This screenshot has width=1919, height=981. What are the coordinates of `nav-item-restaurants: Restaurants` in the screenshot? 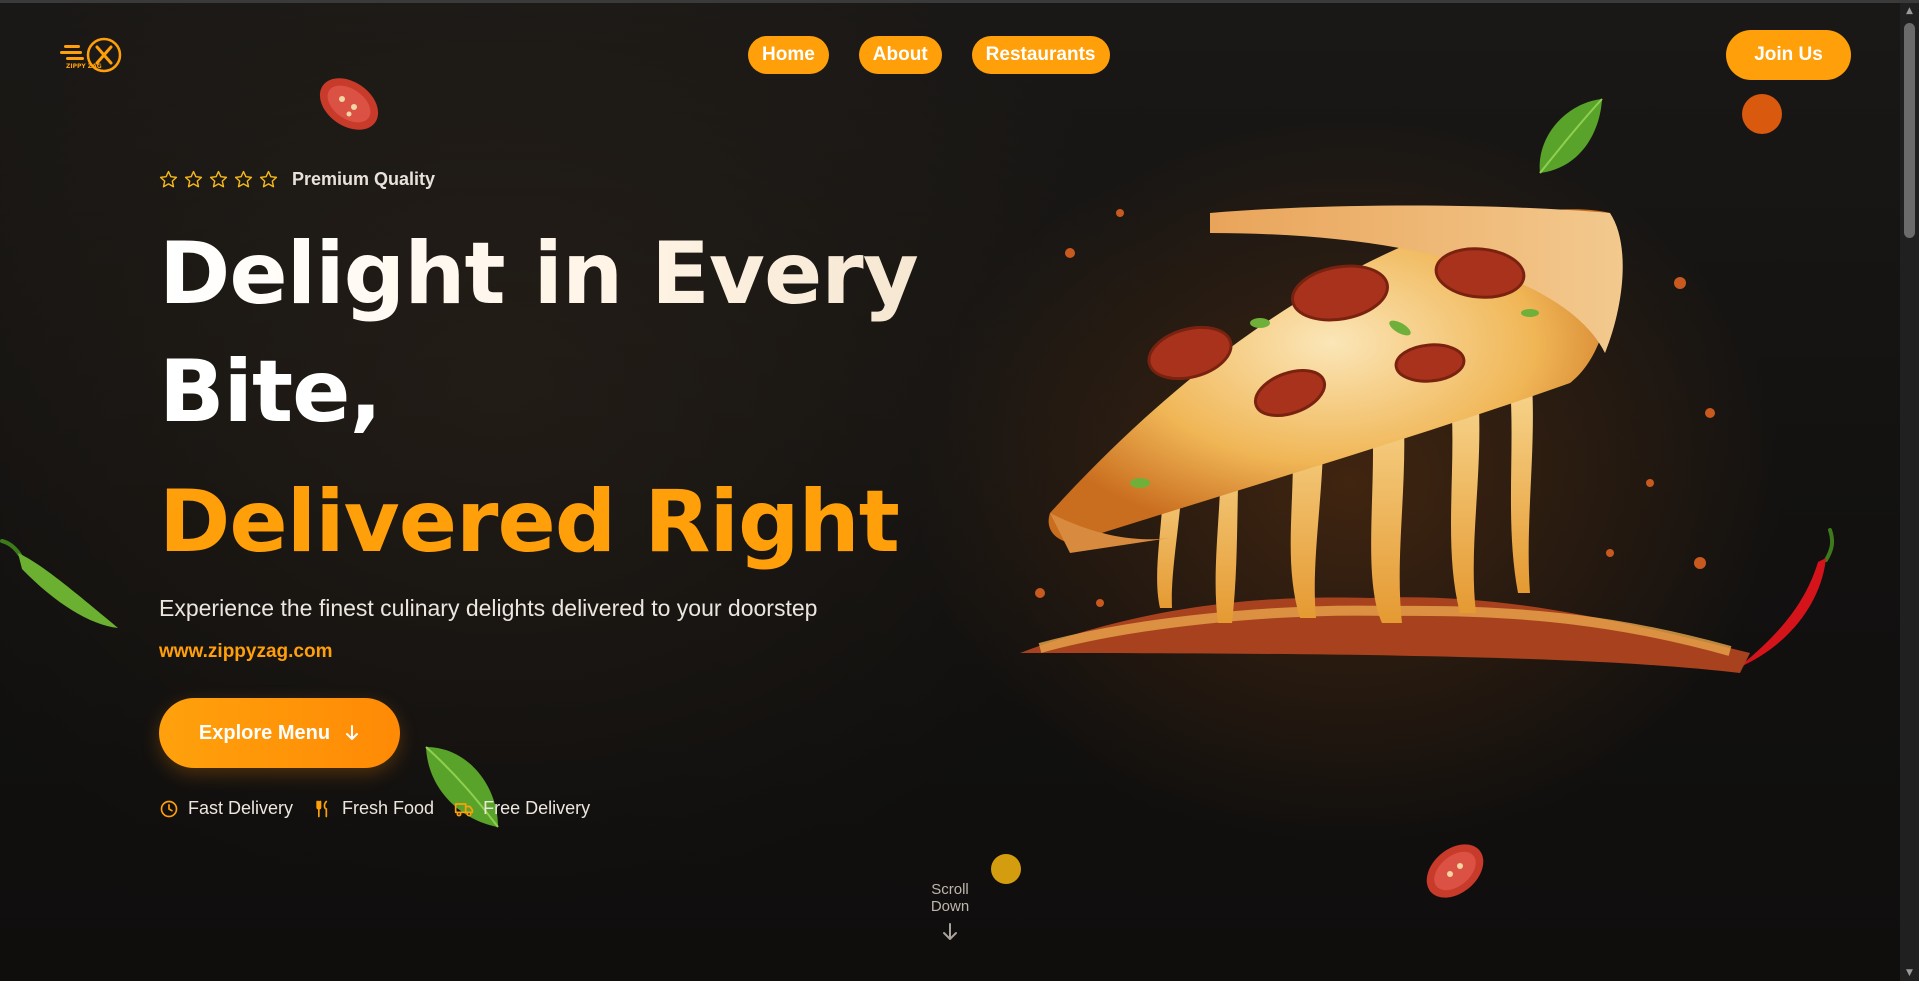 It's located at (1040, 55).